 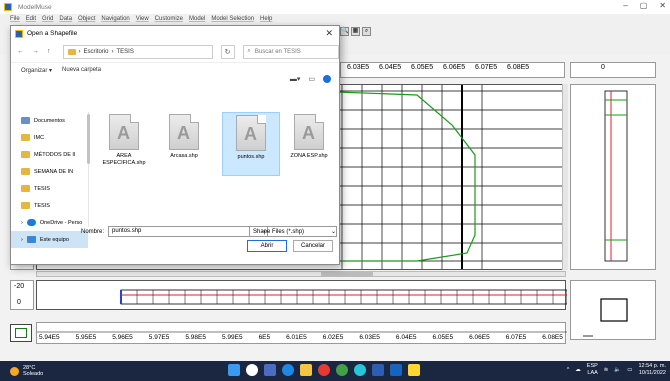 What do you see at coordinates (309, 144) in the screenshot?
I see `file-item: A ZONA ESP.shp` at bounding box center [309, 144].